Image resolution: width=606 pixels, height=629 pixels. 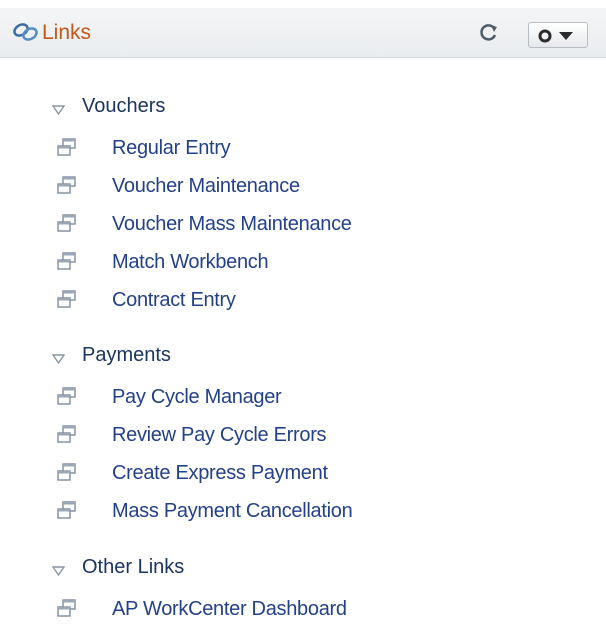 I want to click on group-label: Vouchers, so click(x=124, y=106).